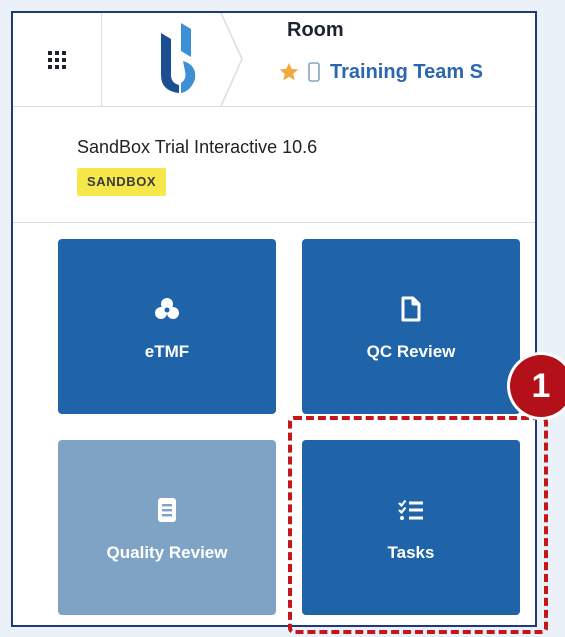 The height and width of the screenshot is (637, 565). I want to click on quality-review-tile: Quality Review, so click(167, 527).